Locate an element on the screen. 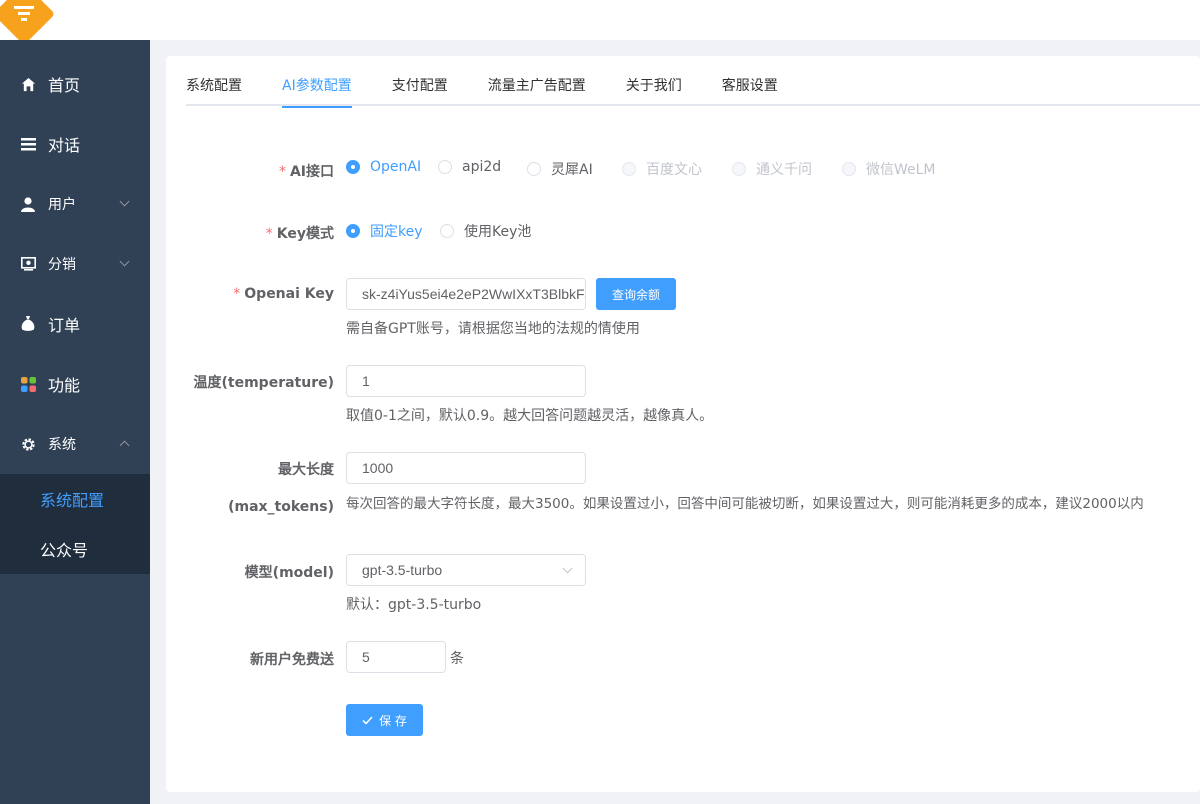 The image size is (1200, 804). user-icon is located at coordinates (28, 204).